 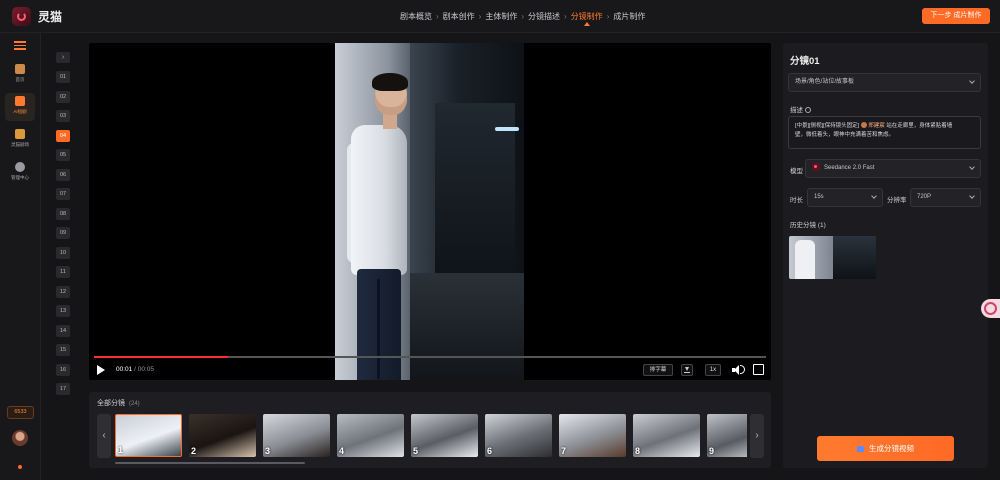 I want to click on shot-thumbnail: 3, so click(x=296, y=435).